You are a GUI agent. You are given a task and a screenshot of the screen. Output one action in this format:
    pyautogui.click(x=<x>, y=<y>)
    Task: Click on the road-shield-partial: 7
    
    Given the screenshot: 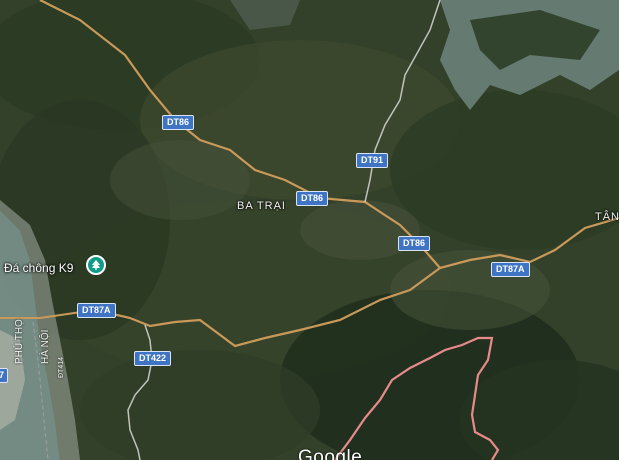 What is the action you would take?
    pyautogui.click(x=4, y=375)
    